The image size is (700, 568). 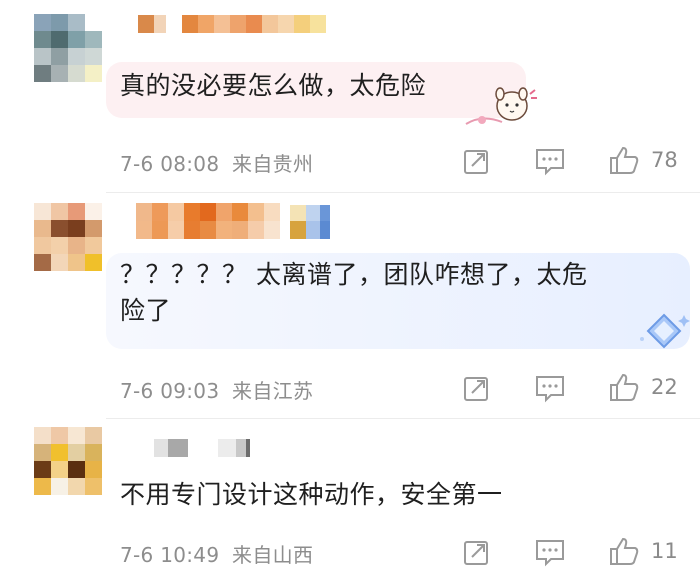 I want to click on like-count: 78, so click(x=664, y=160).